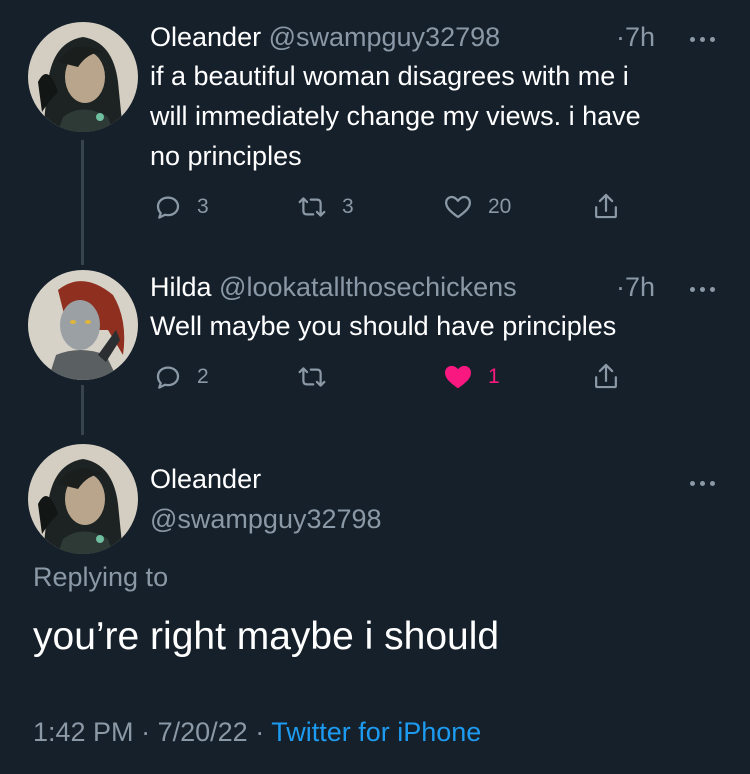  What do you see at coordinates (203, 206) in the screenshot?
I see `reply-count: 3` at bounding box center [203, 206].